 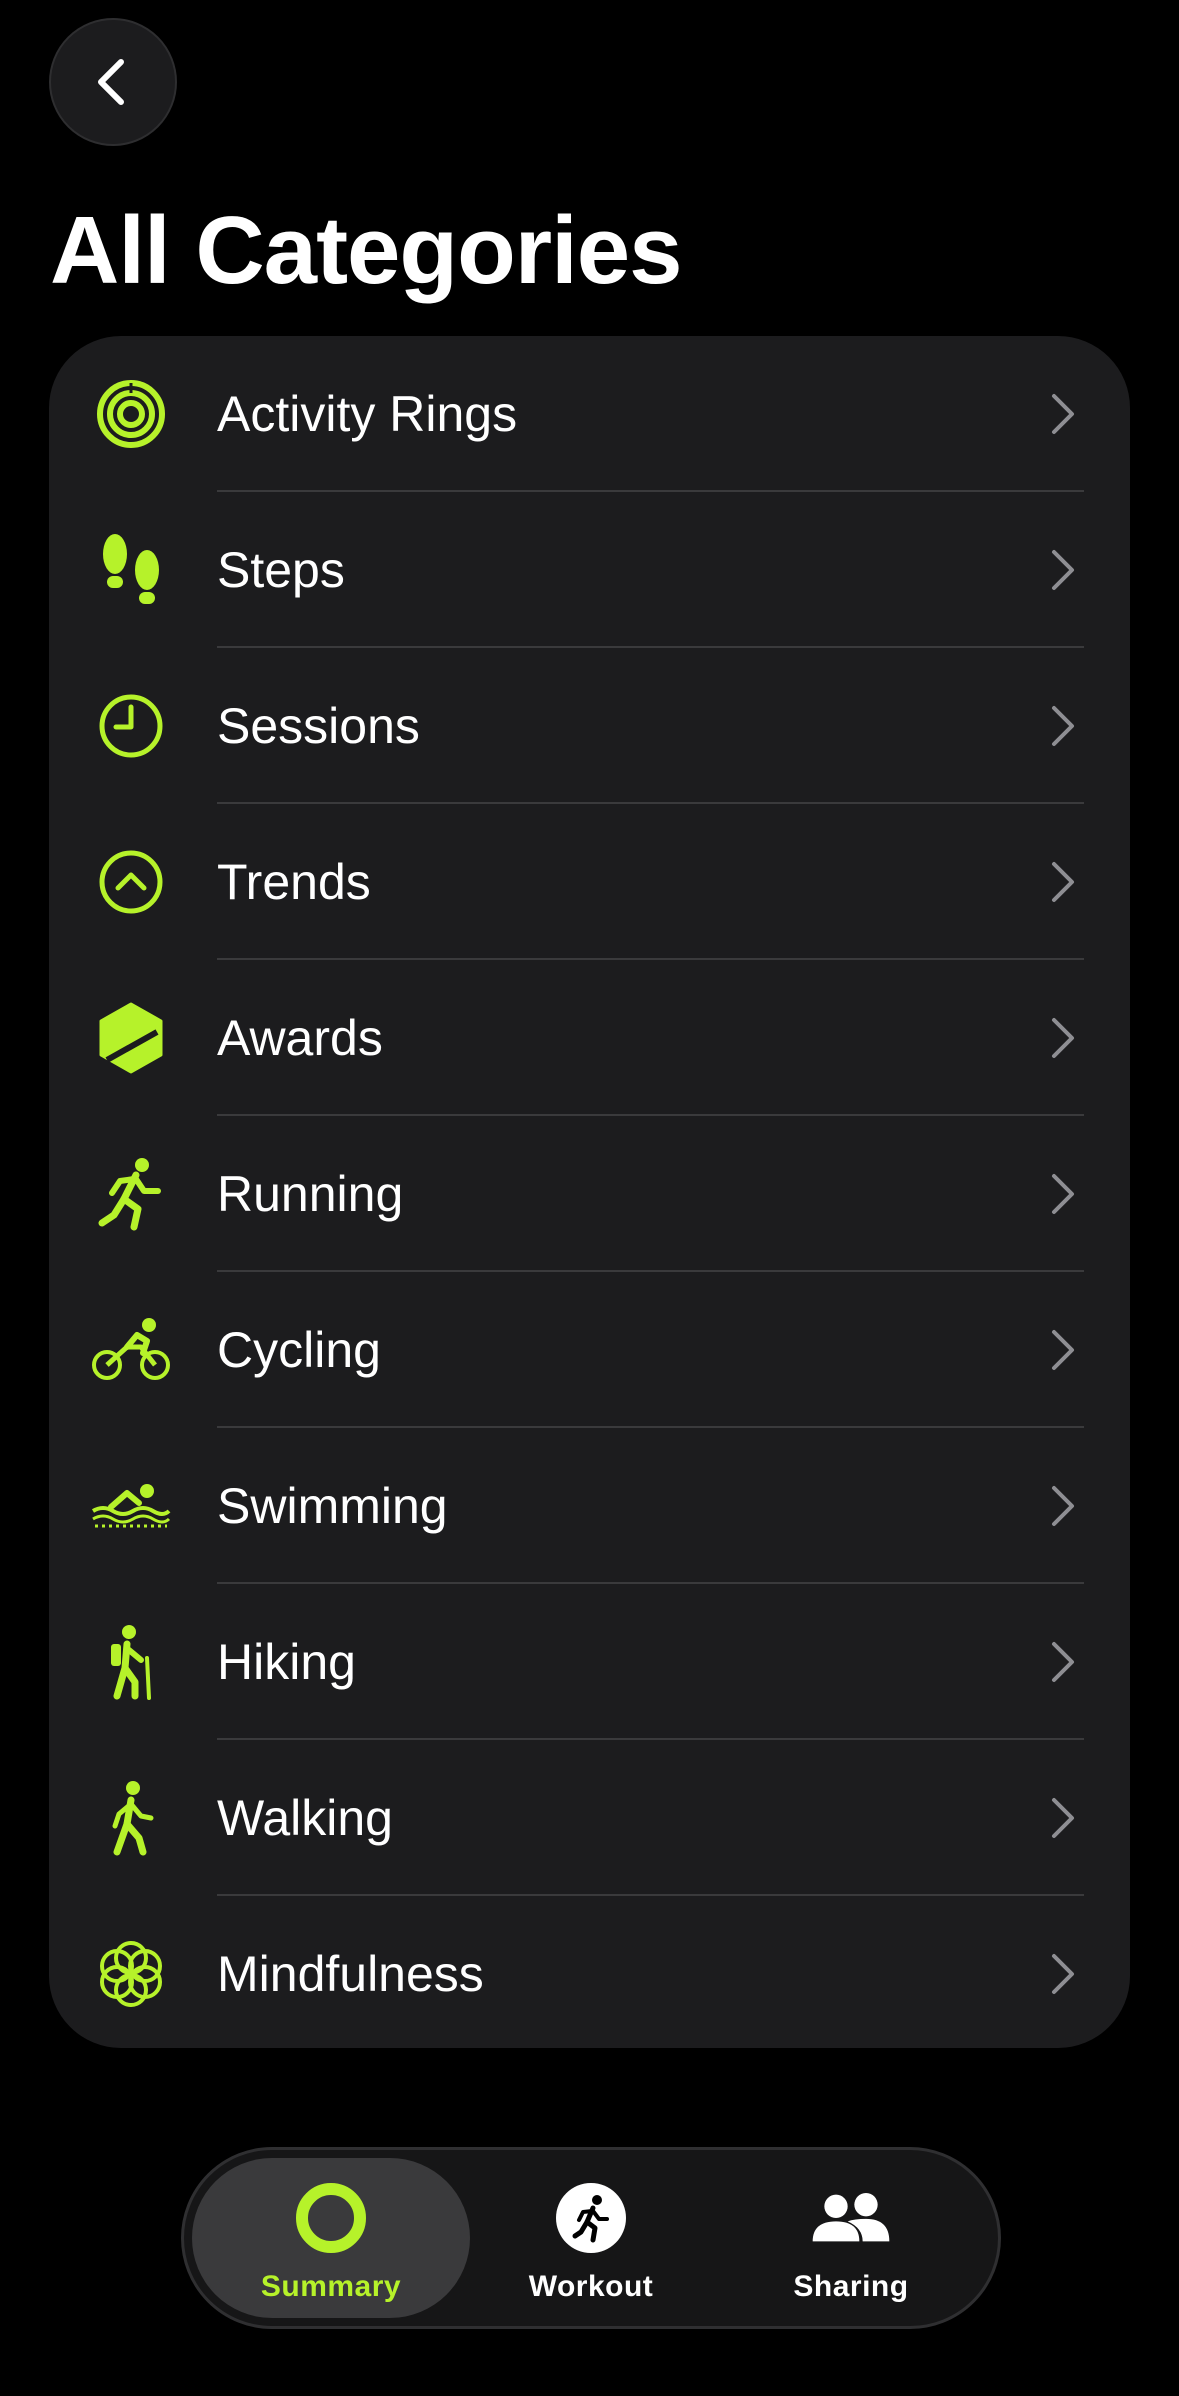 What do you see at coordinates (131, 1818) in the screenshot?
I see `walker-icon` at bounding box center [131, 1818].